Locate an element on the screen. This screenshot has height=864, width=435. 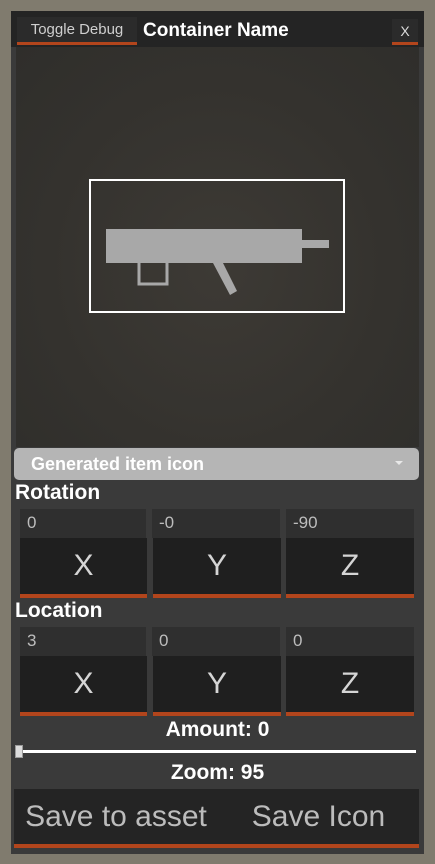
rotation-y-field: -0 is located at coordinates (216, 523).